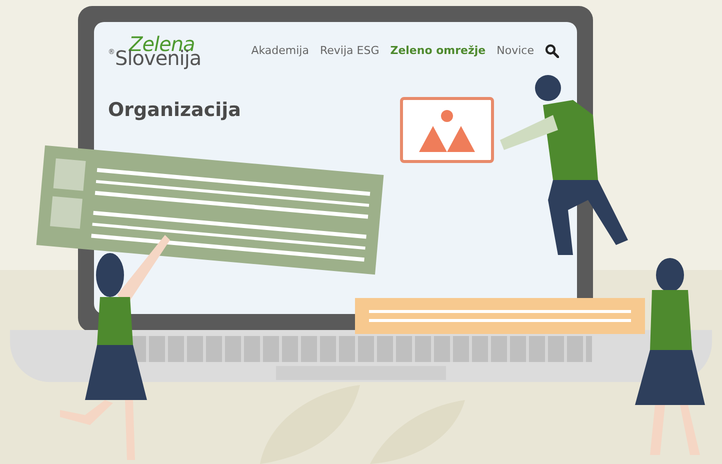  Describe the element at coordinates (438, 51) in the screenshot. I see `nav-link: Zeleno omrežje` at that location.